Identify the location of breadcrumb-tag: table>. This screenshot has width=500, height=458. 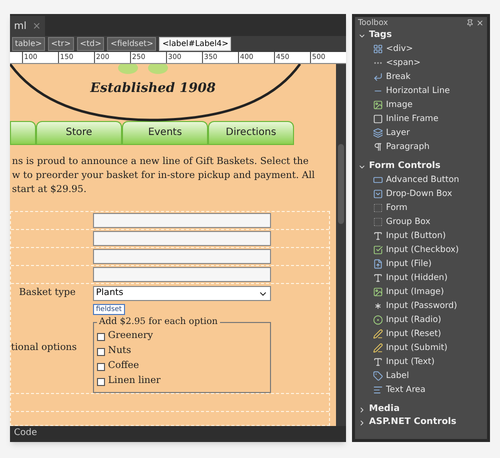
(28, 44).